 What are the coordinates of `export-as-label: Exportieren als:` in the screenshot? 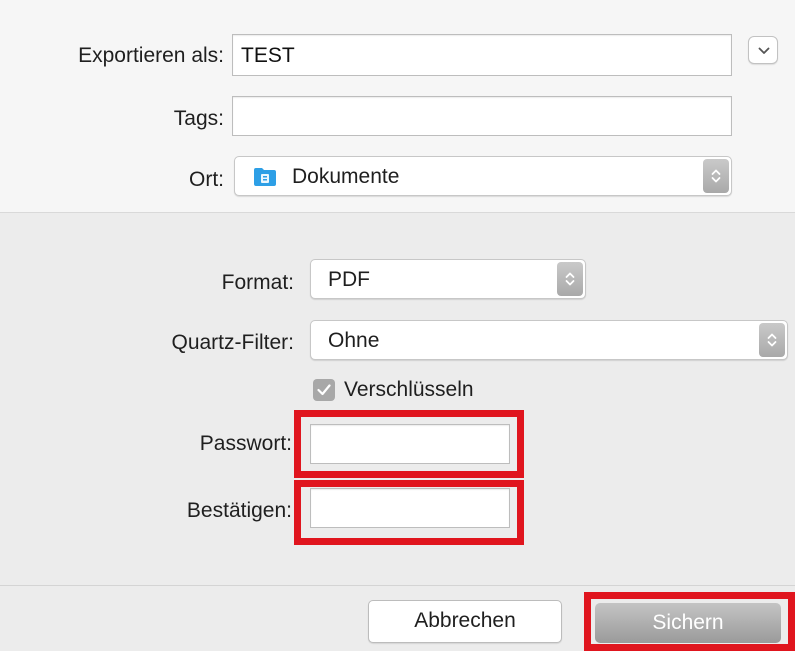 It's located at (151, 55).